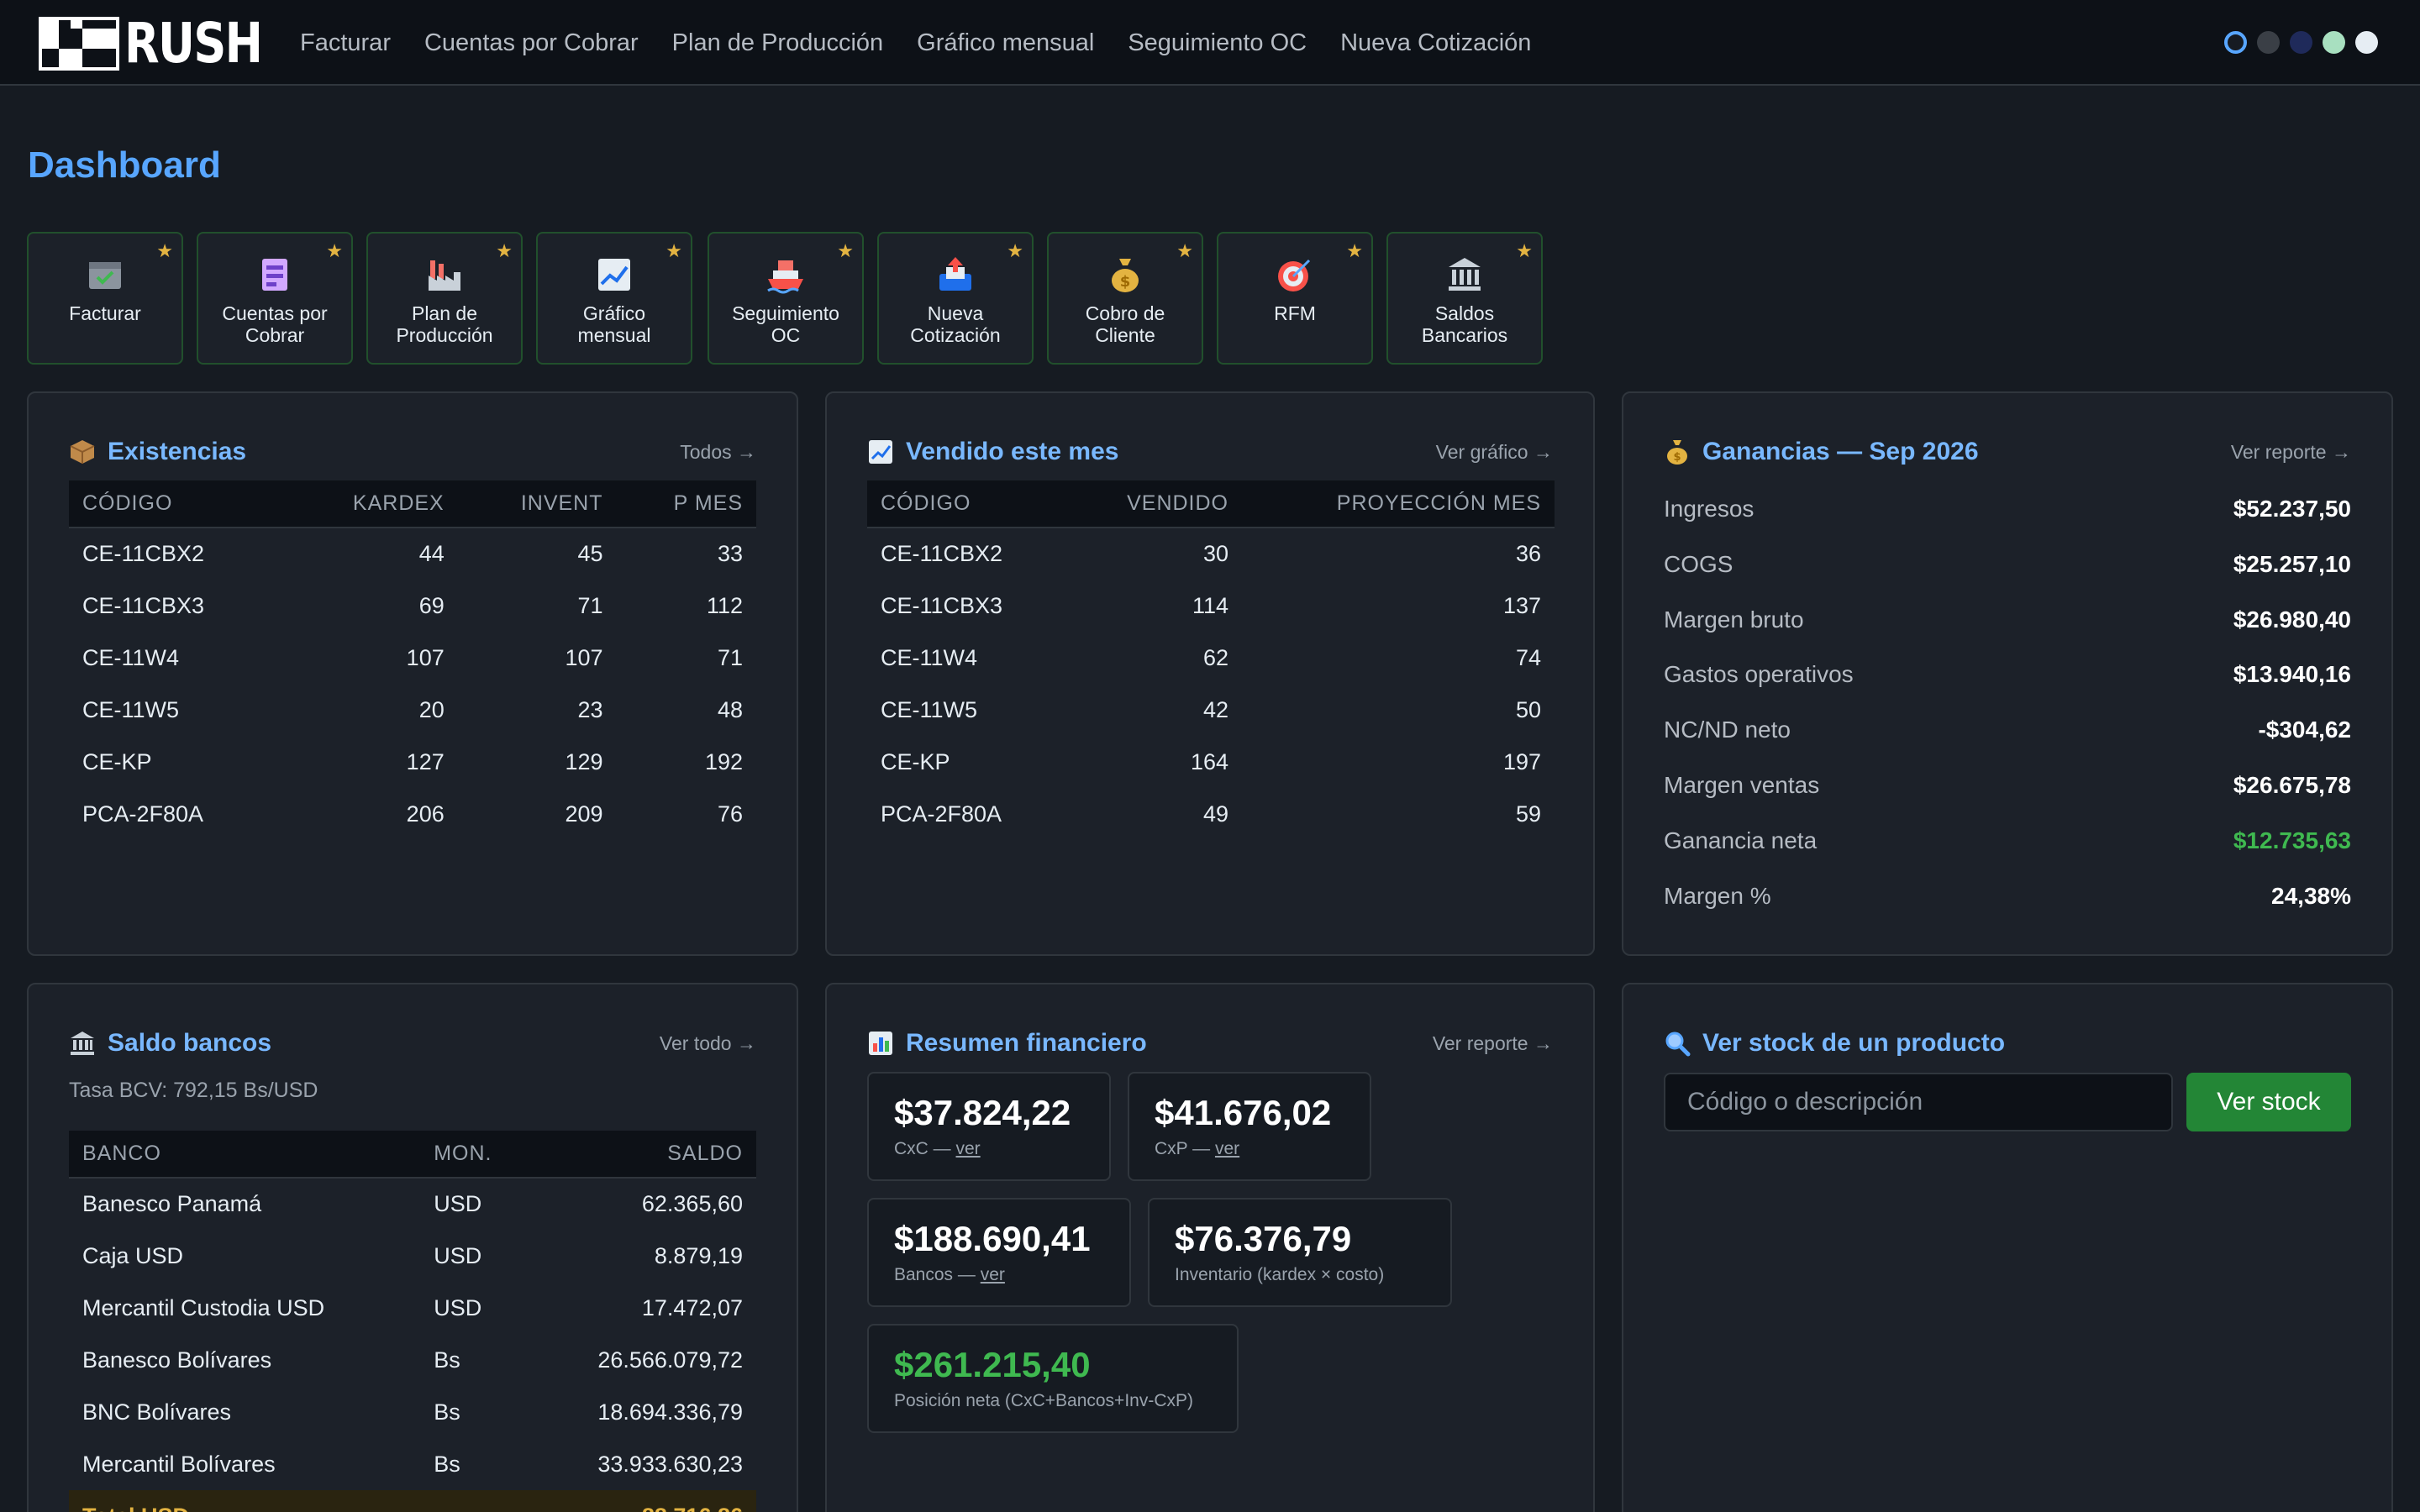 The image size is (2420, 1512). Describe the element at coordinates (670, 1360) in the screenshot. I see `cell: 26.566.079,72` at that location.